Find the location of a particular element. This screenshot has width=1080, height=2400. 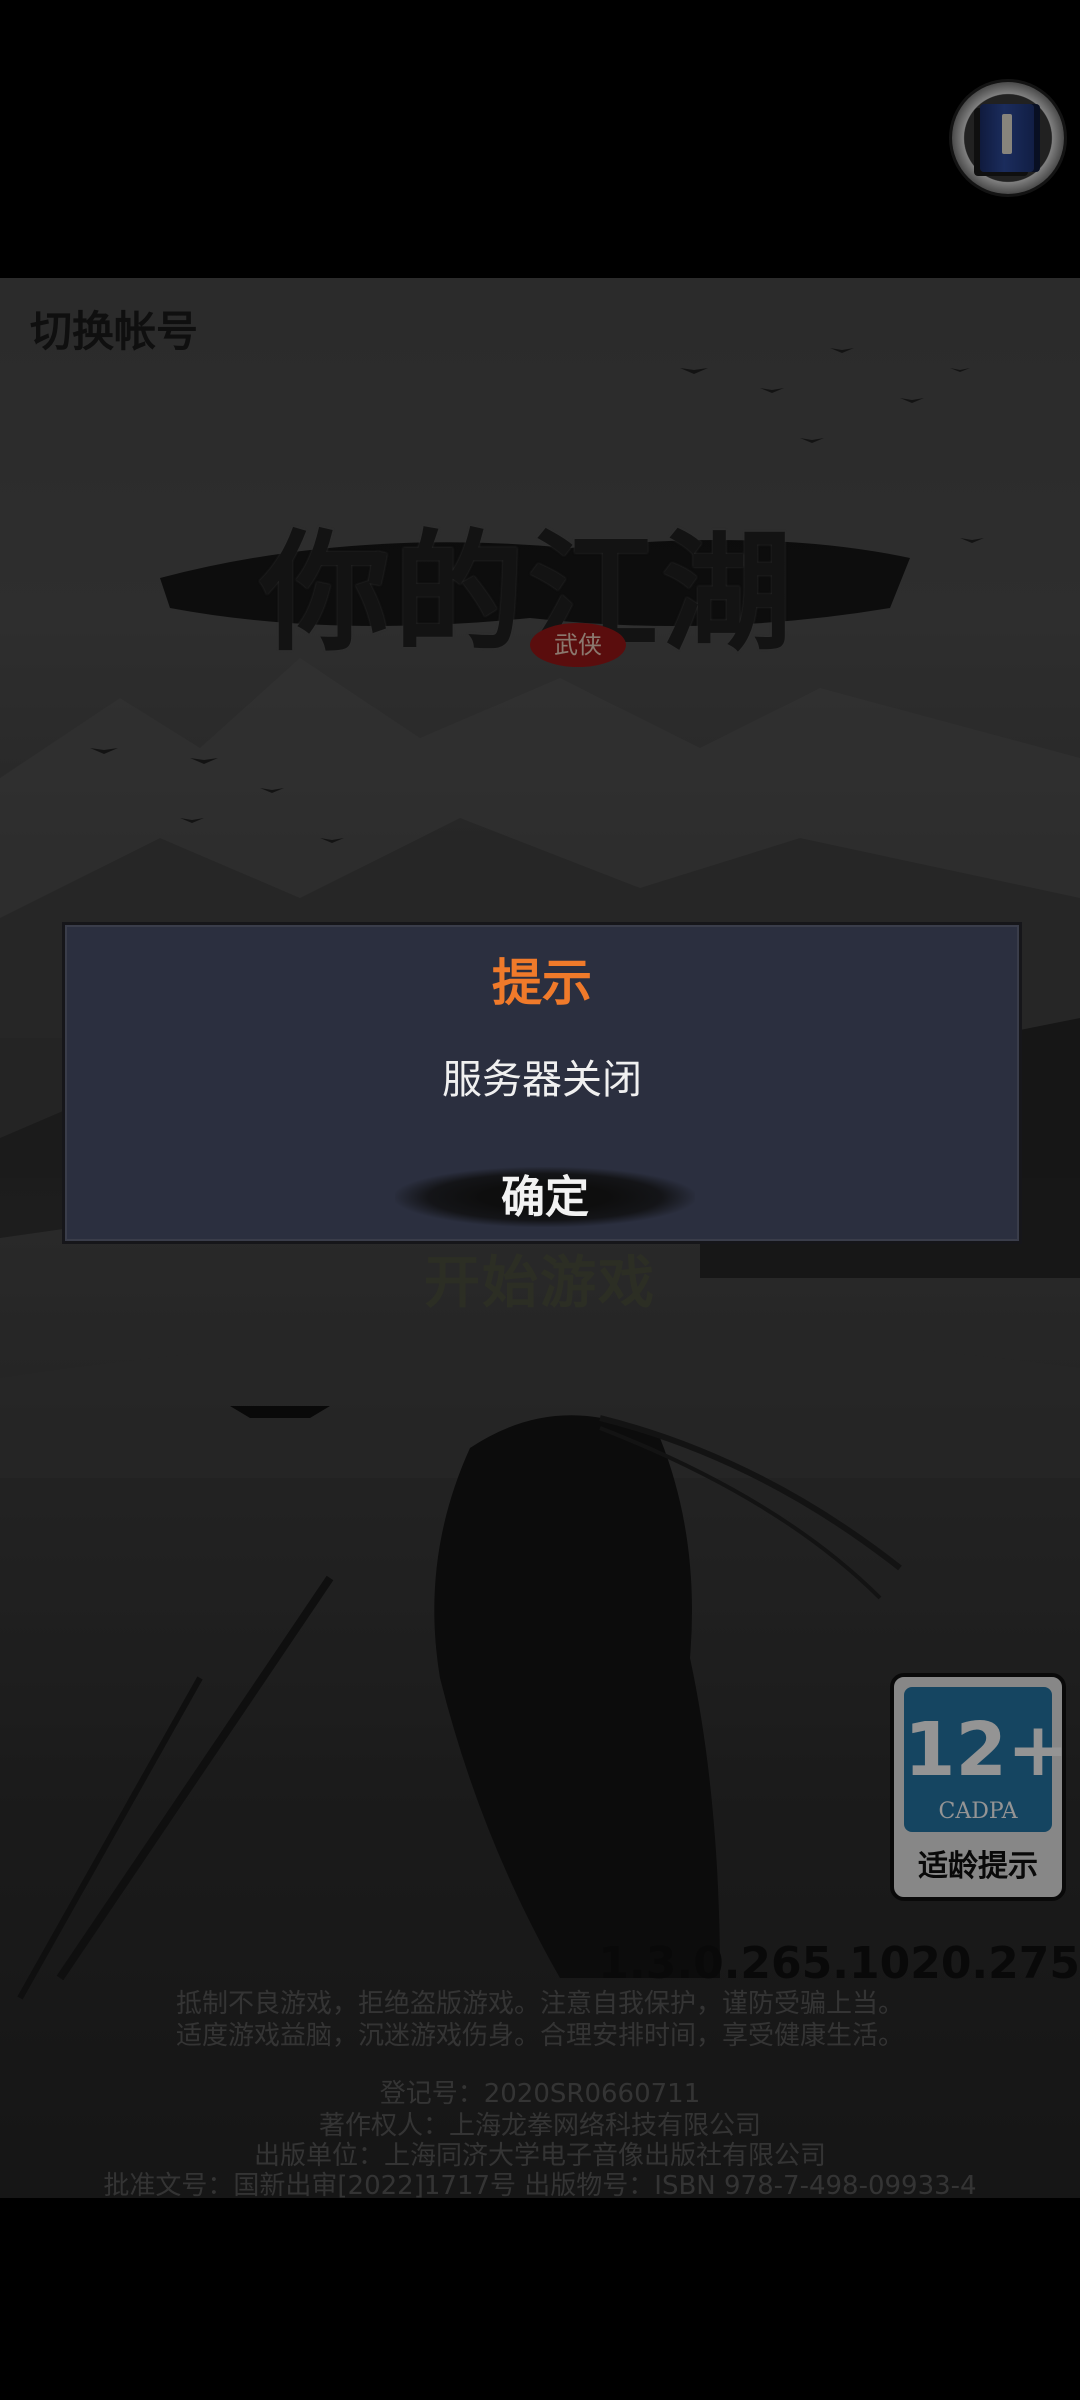

logo-seal: 武侠 is located at coordinates (578, 645).